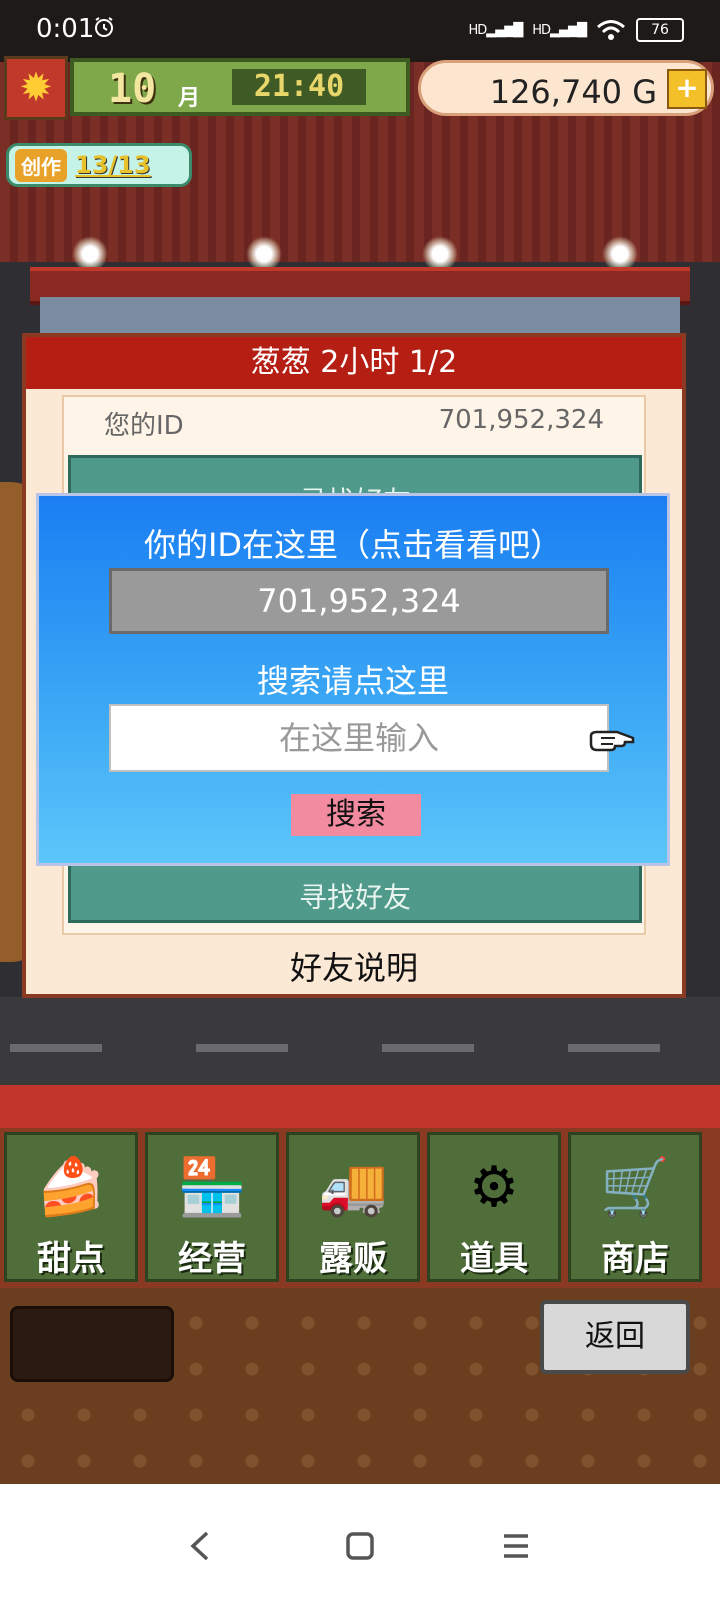  I want to click on id-label: 您的ID, so click(144, 426).